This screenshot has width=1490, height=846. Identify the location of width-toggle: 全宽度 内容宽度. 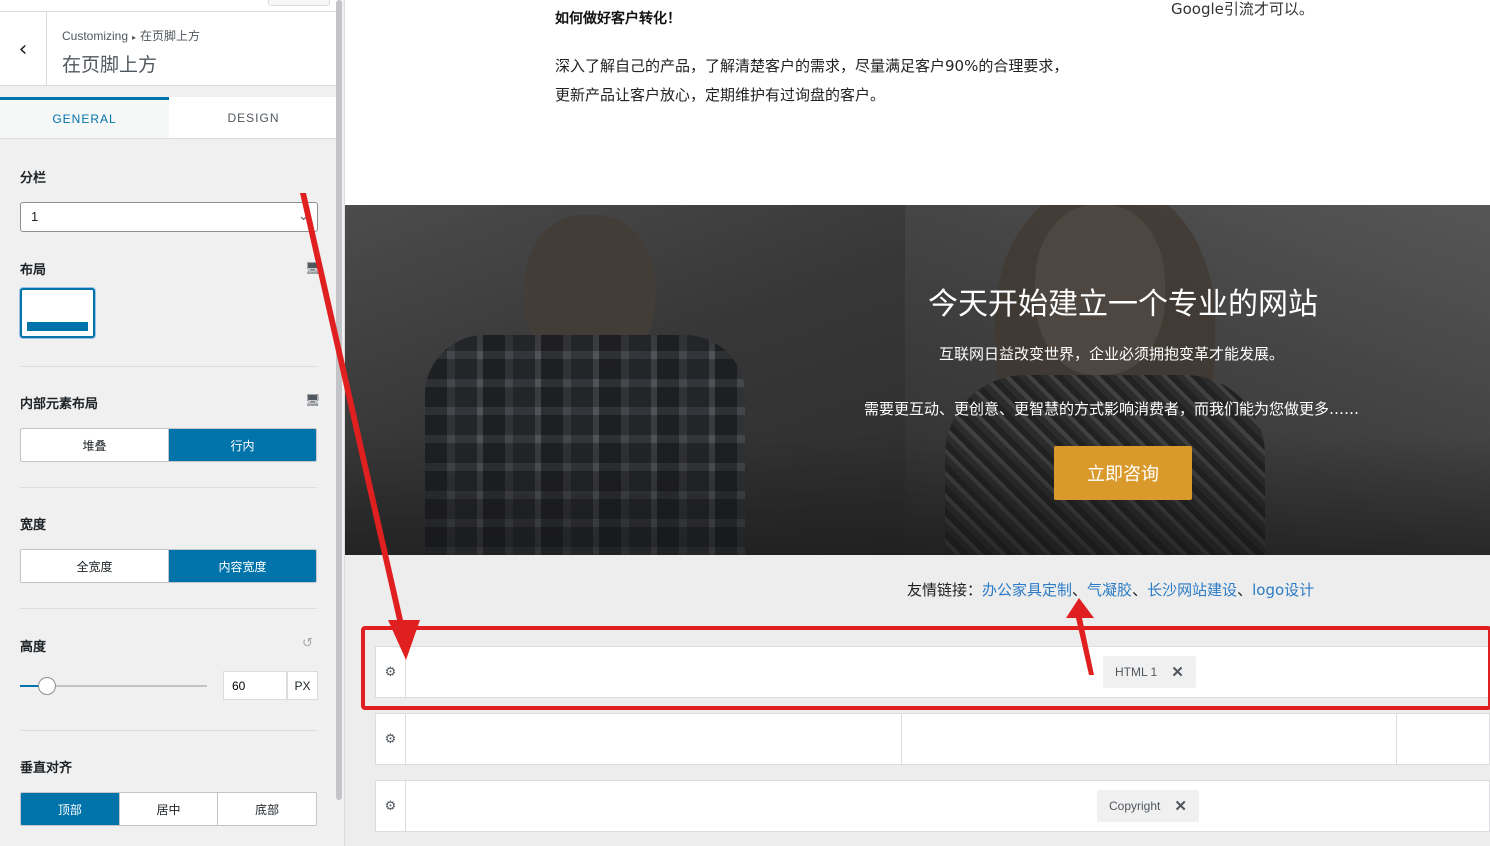
(168, 566).